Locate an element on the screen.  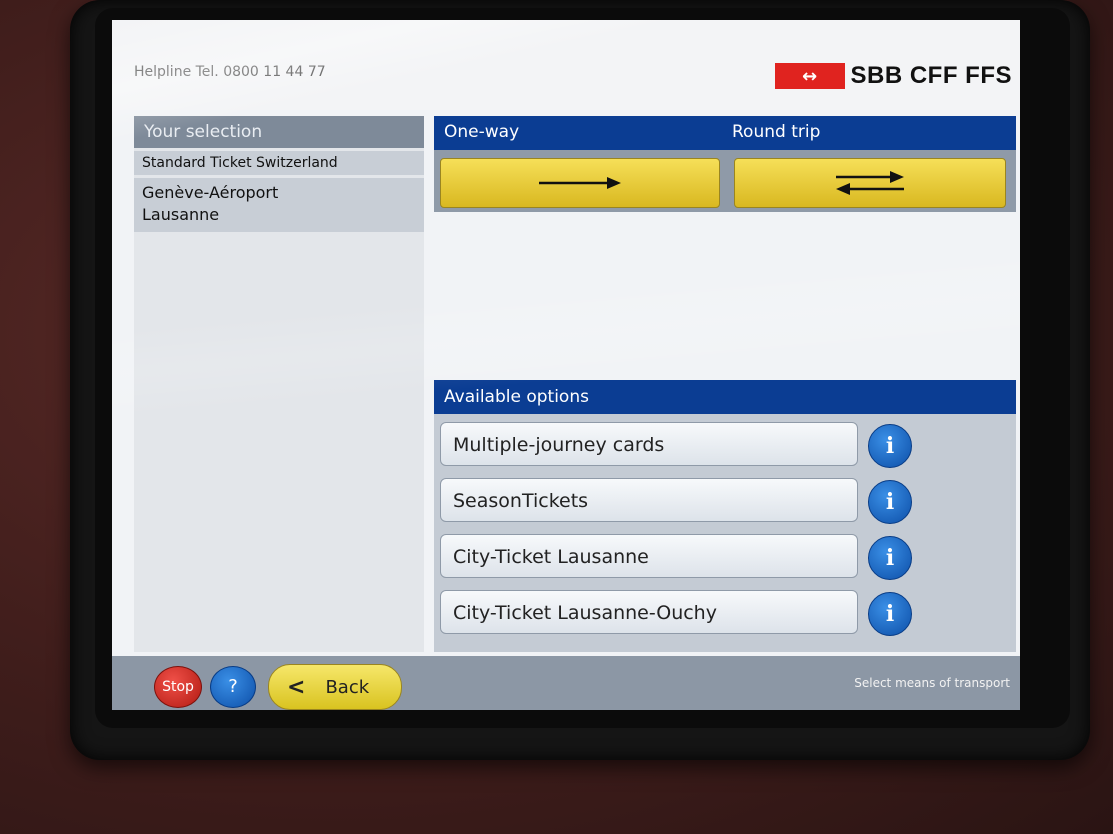
sbb-logo: ↔ SBB CFF FFS is located at coordinates (893, 76).